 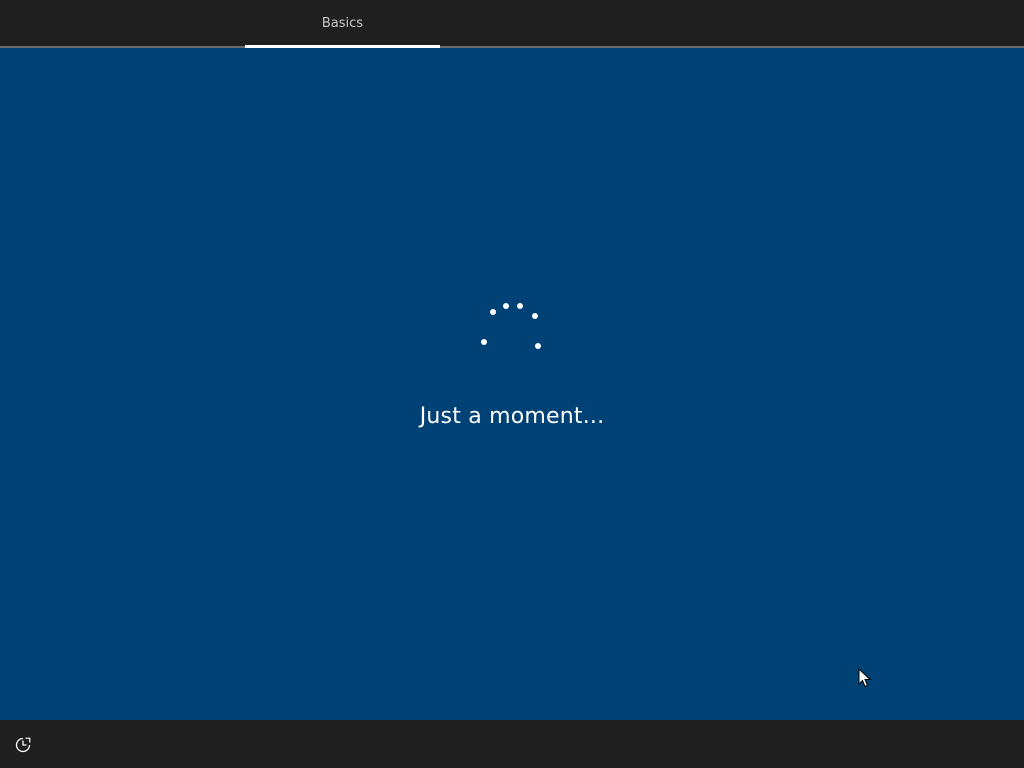 I want to click on loading-spinner-icon, so click(x=511, y=326).